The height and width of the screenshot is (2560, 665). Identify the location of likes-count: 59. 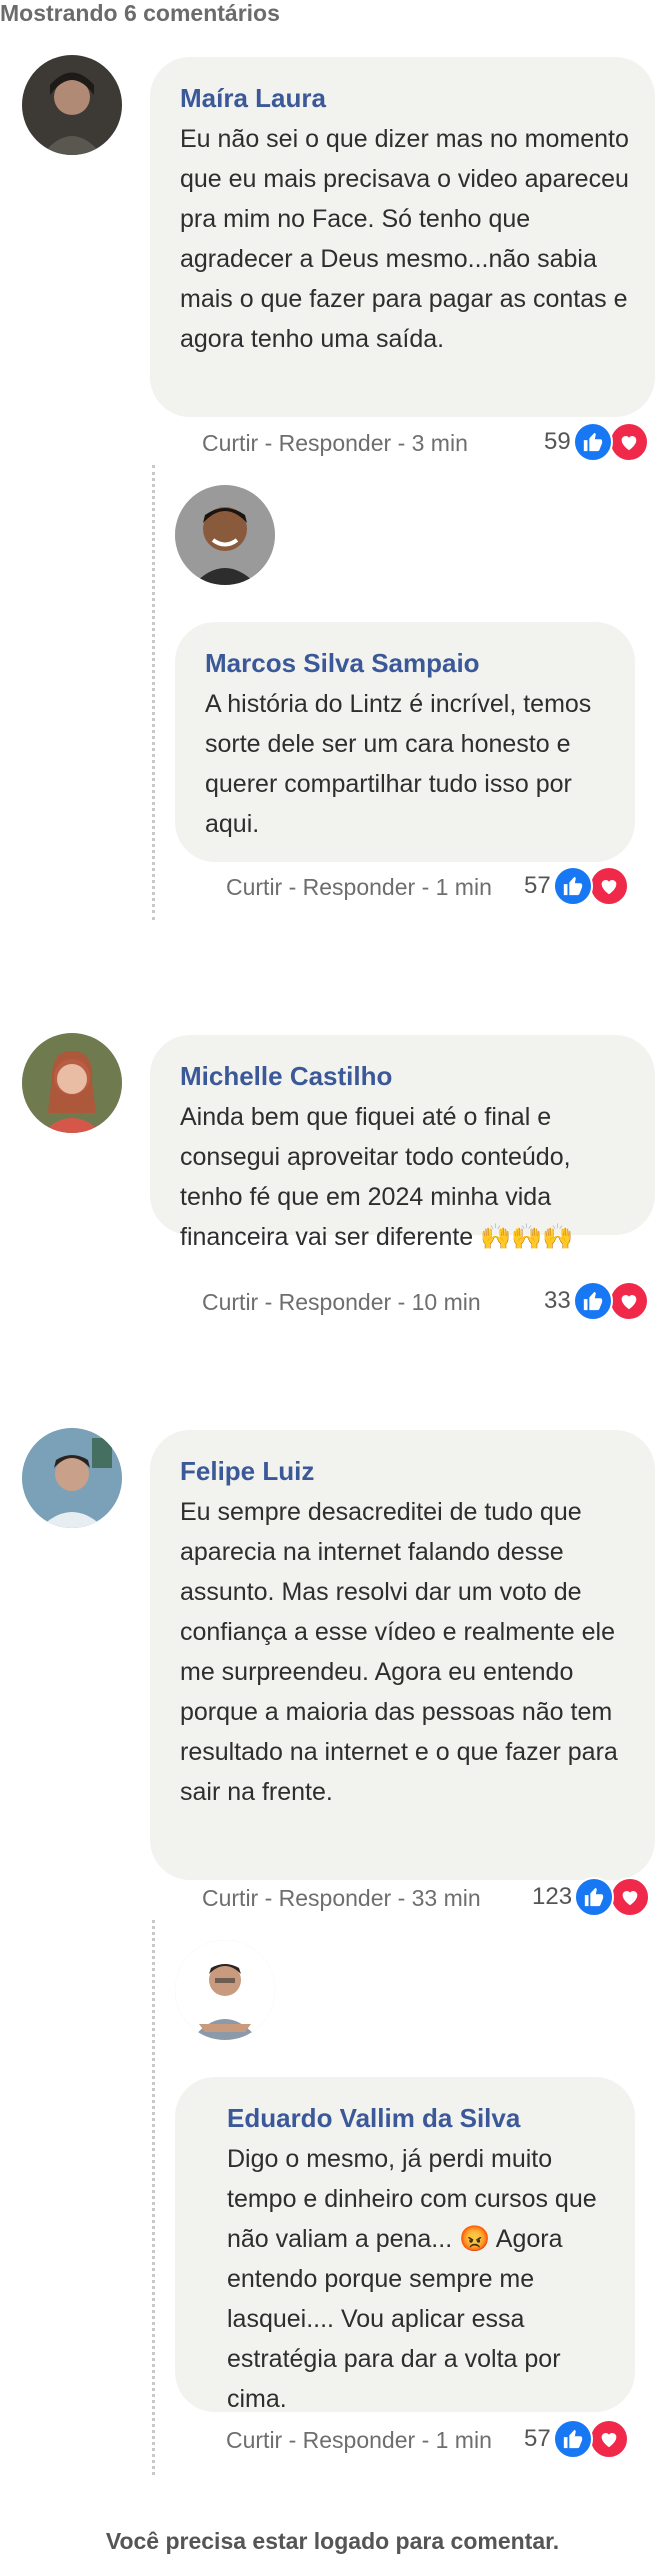
(557, 441).